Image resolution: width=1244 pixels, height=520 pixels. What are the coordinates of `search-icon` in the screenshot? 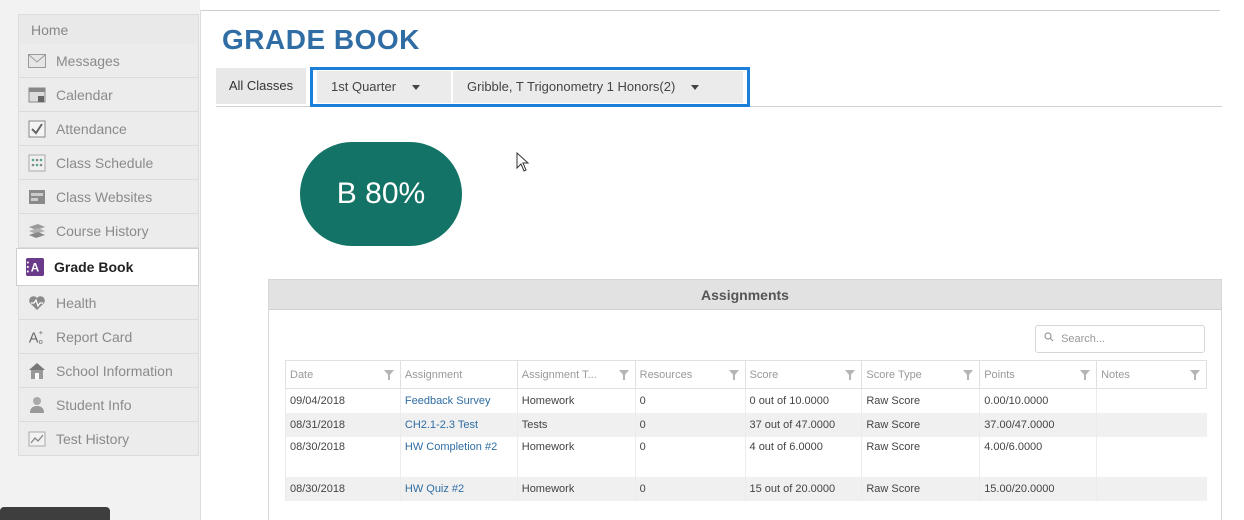 It's located at (1049, 339).